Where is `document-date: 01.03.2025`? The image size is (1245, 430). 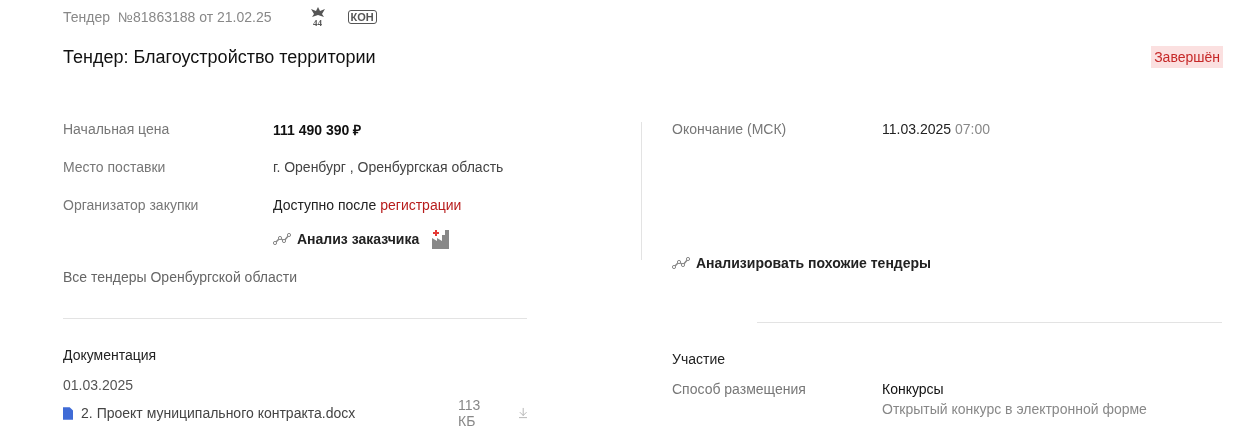
document-date: 01.03.2025 is located at coordinates (99, 385).